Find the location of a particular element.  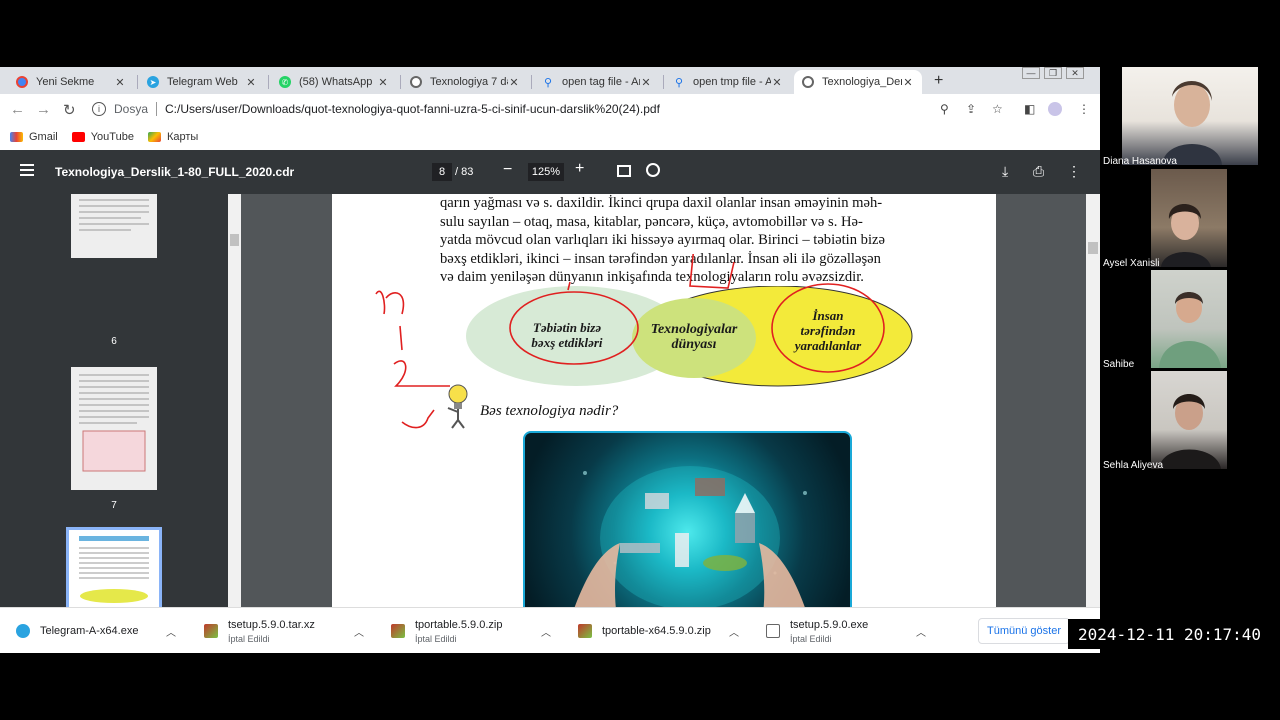

archive-icon is located at coordinates (585, 631).